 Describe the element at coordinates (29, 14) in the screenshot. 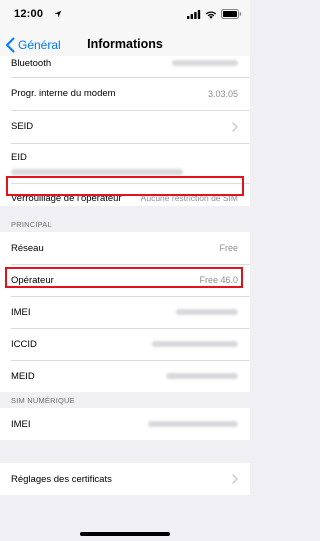

I see `status-time: 12:00` at that location.